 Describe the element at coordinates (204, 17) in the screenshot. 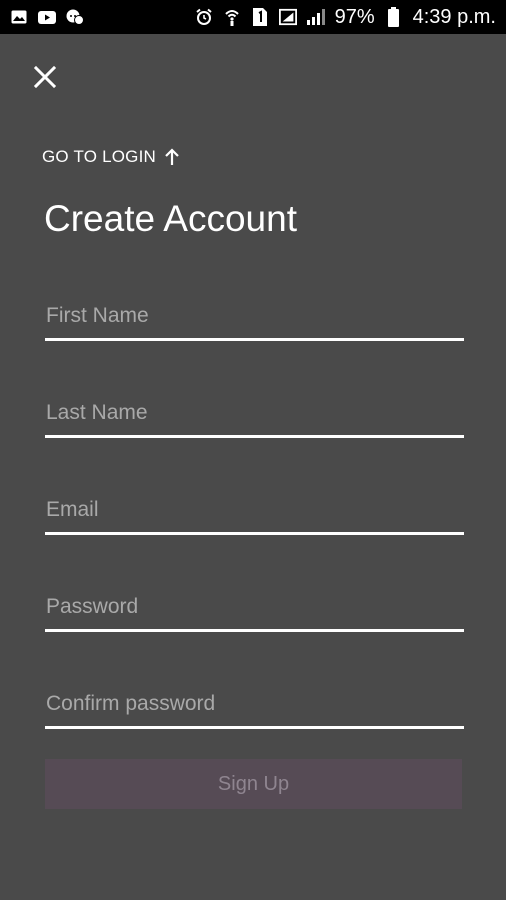

I see `alarm-icon` at that location.